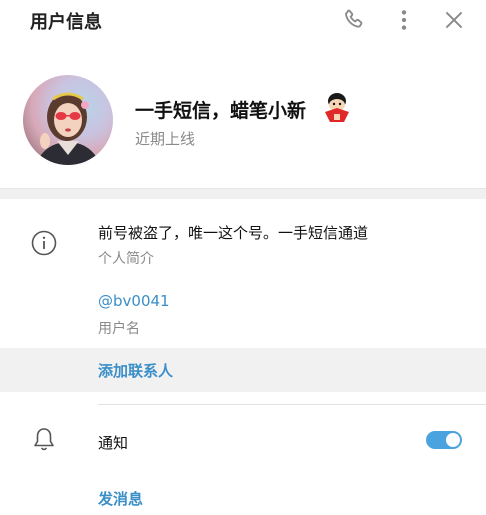 This screenshot has width=486, height=515. What do you see at coordinates (66, 22) in the screenshot?
I see `dialog-title: 用户信息` at bounding box center [66, 22].